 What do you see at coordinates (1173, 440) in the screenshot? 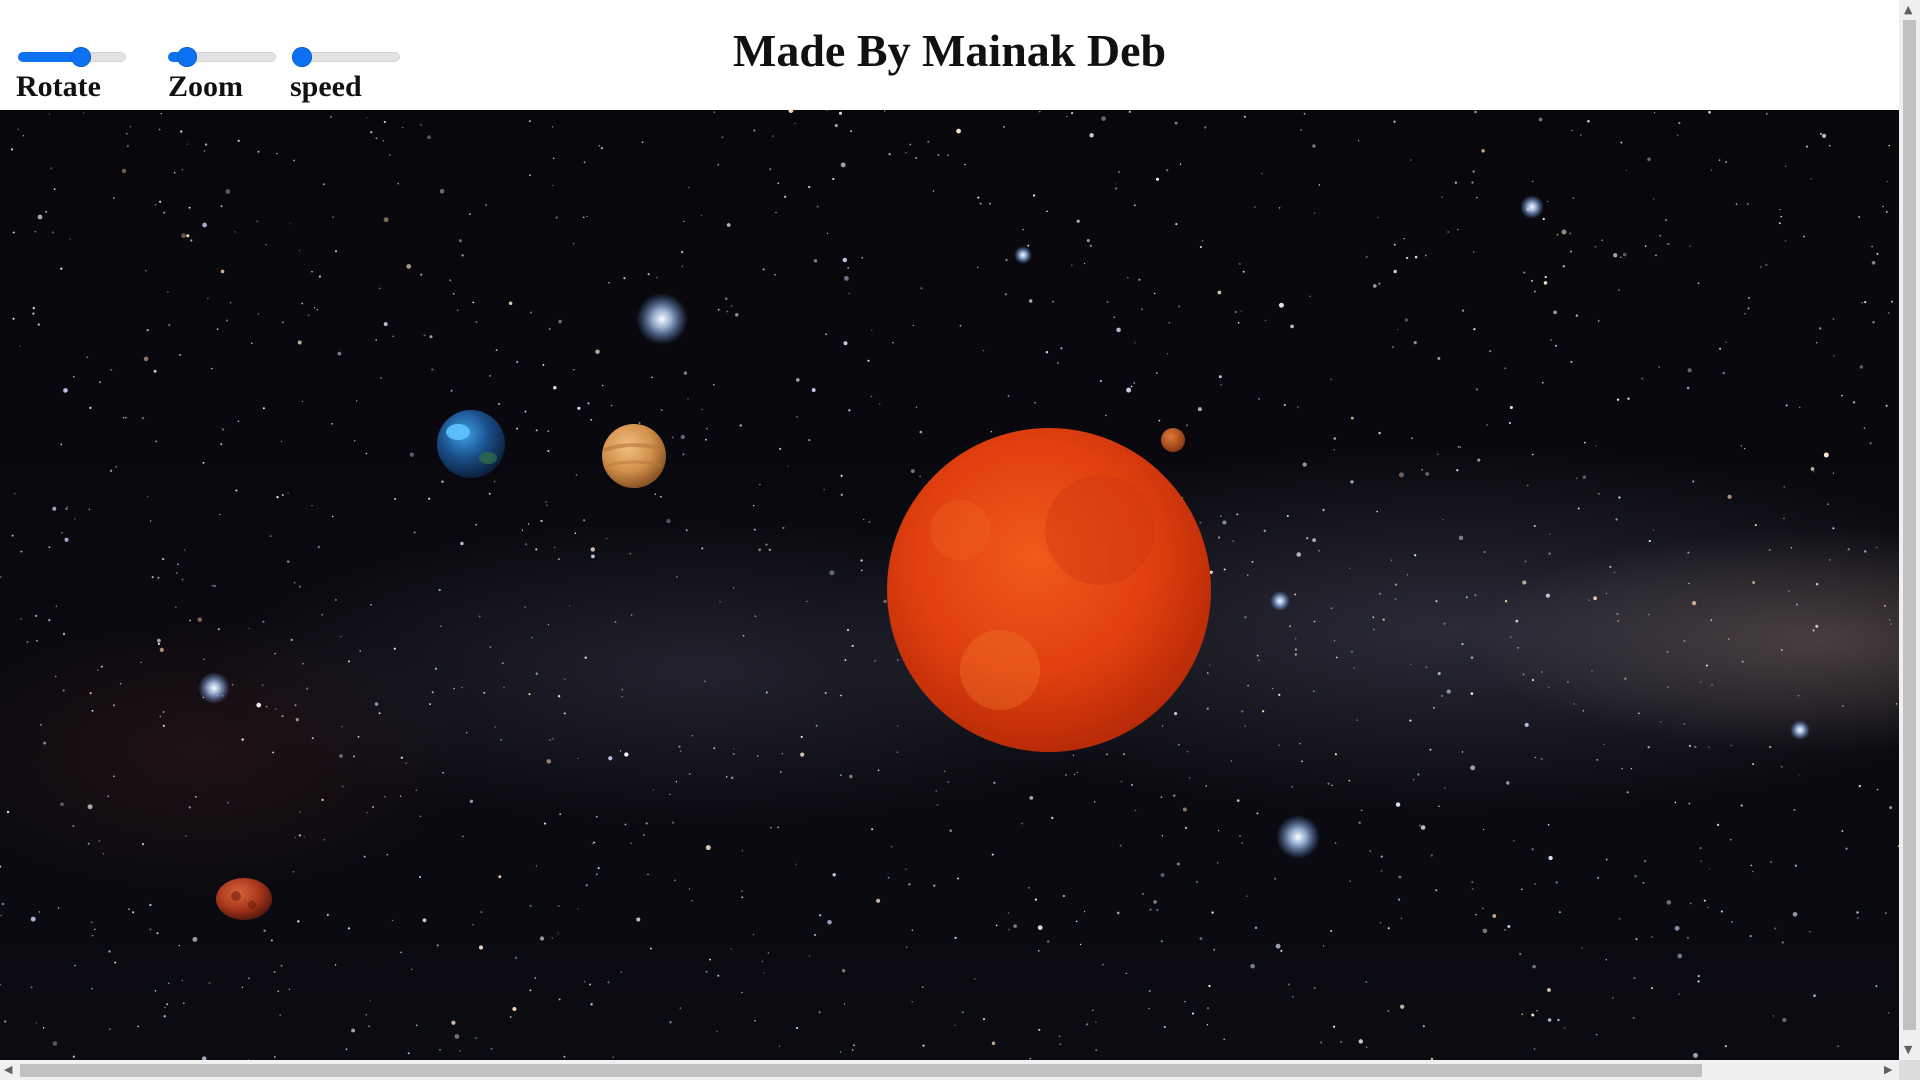
I see `mercury` at bounding box center [1173, 440].